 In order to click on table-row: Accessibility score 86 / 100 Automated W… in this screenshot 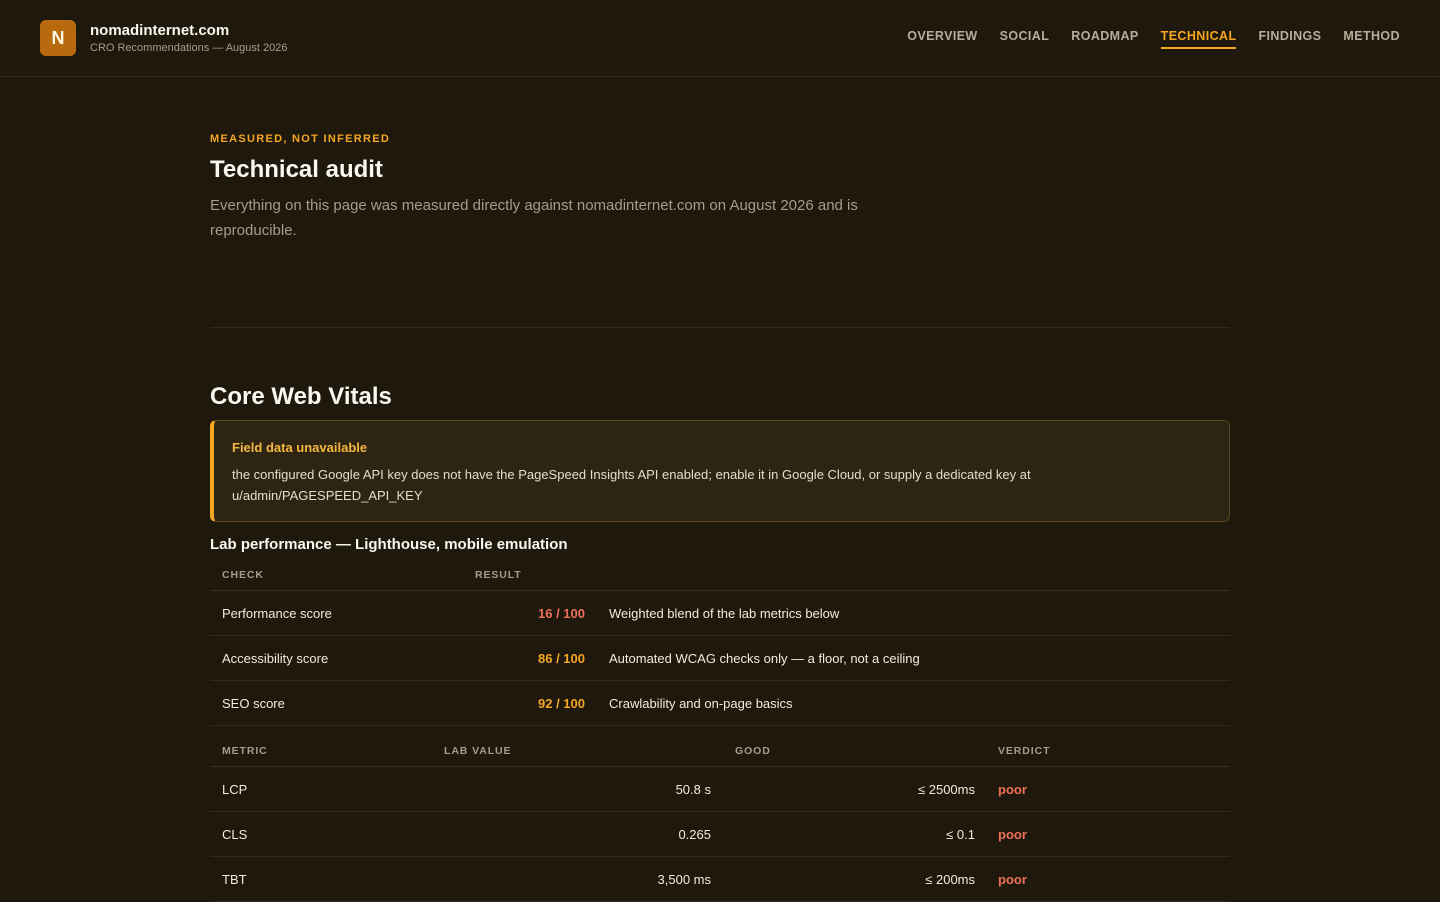, I will do `click(720, 658)`.